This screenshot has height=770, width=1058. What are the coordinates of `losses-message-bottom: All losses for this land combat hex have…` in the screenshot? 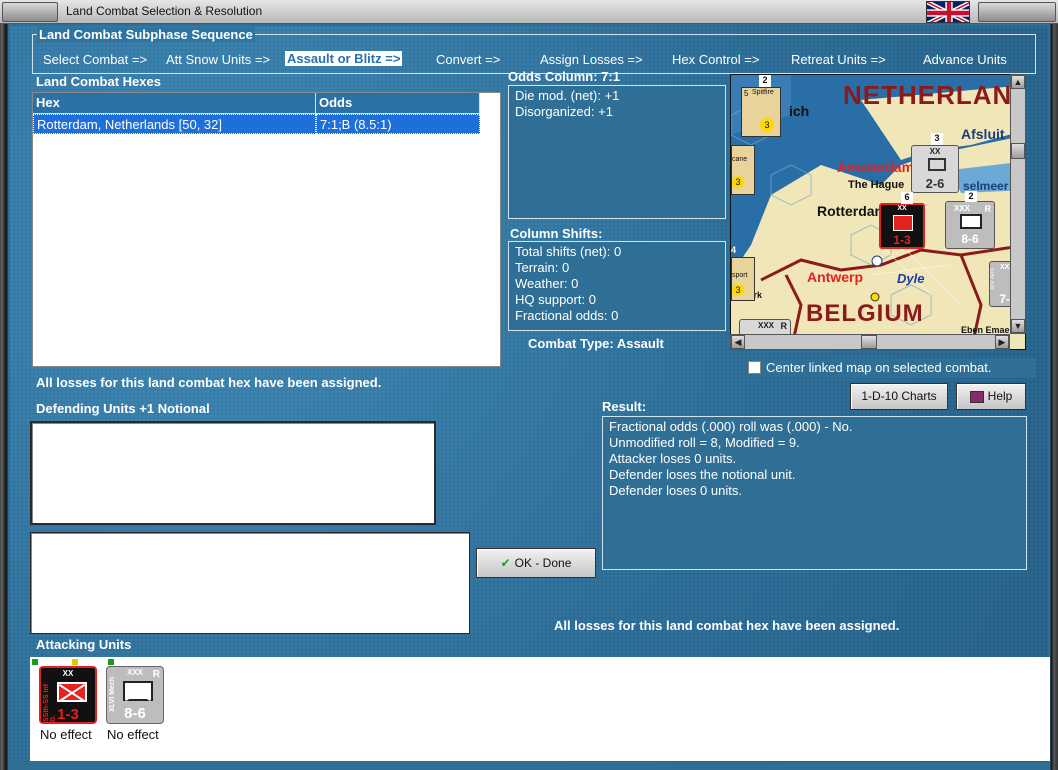 It's located at (727, 625).